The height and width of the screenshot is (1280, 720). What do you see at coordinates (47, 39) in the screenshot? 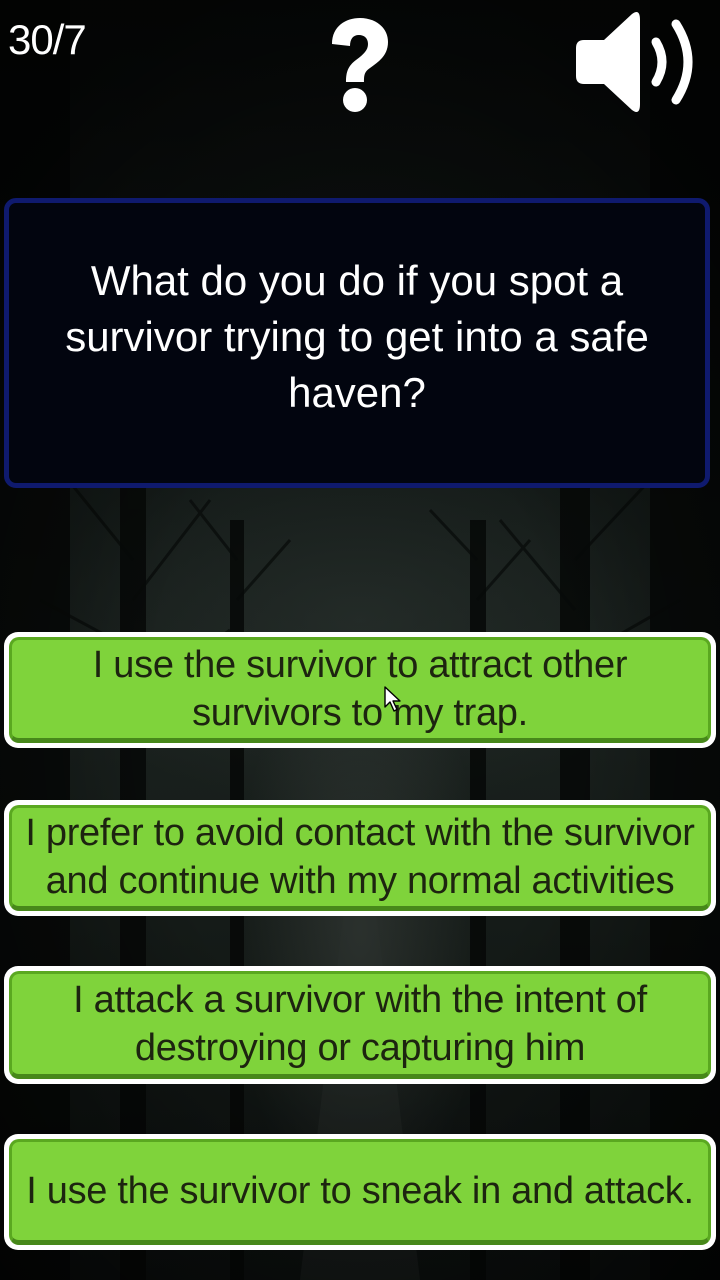
I see `score-counter: 30/7` at bounding box center [47, 39].